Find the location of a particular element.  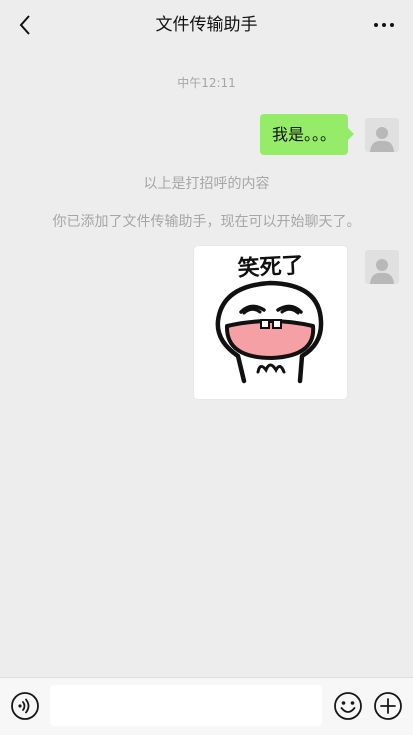

chat-title: 文件传输助手 is located at coordinates (206, 25).